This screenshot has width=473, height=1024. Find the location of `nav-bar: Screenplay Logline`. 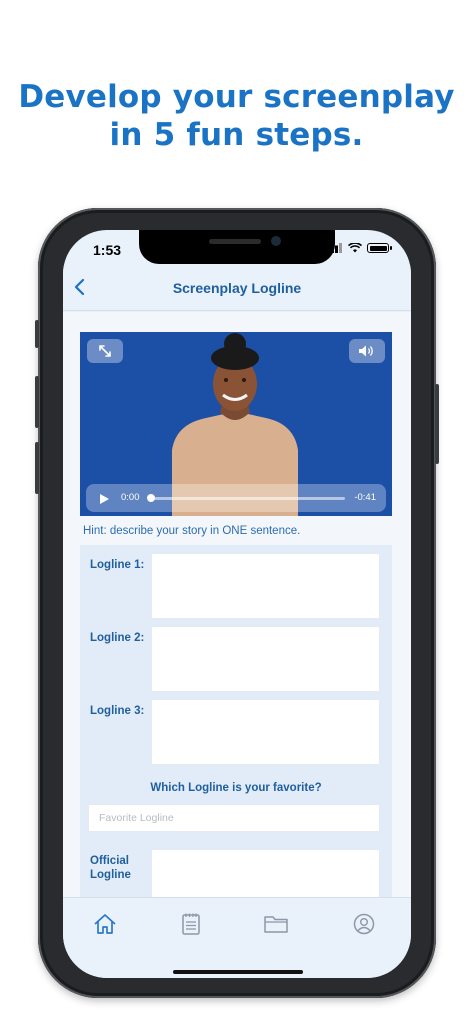

nav-bar: Screenplay Logline is located at coordinates (237, 288).